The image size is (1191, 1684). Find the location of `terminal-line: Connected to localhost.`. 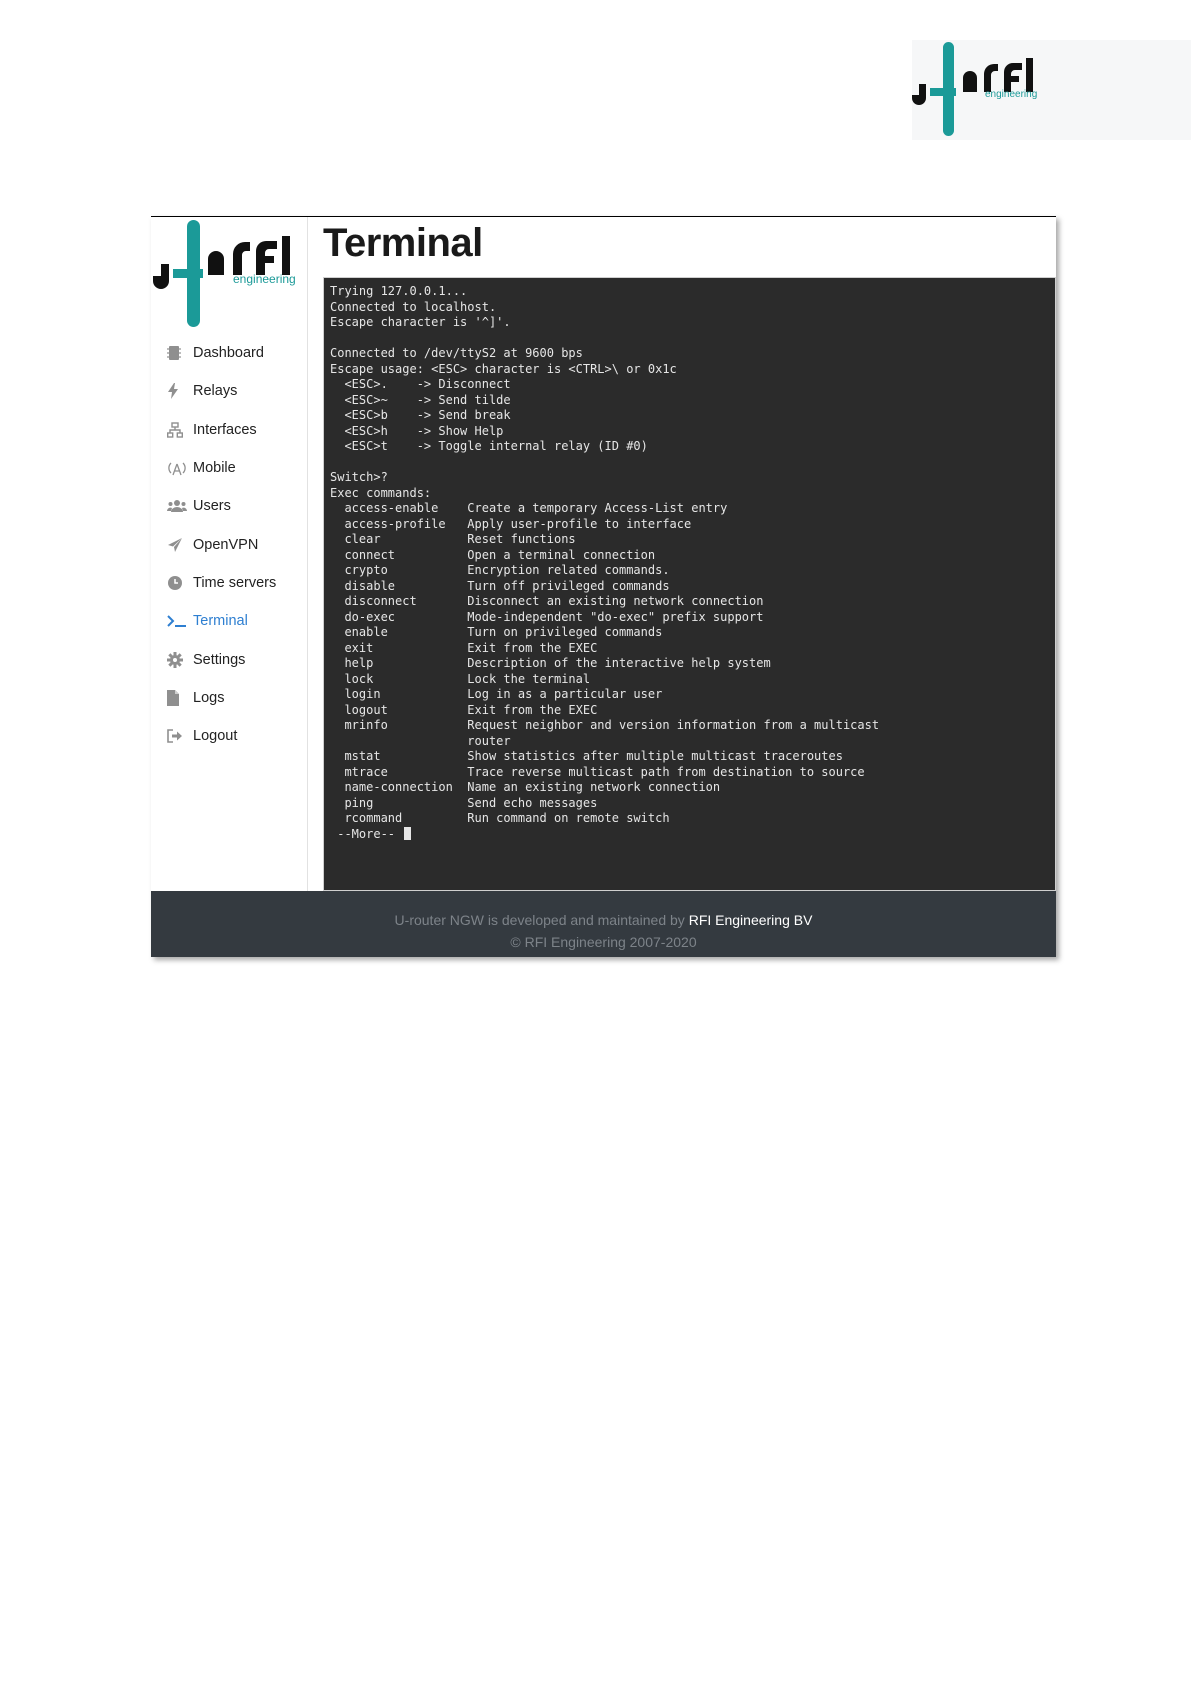

terminal-line: Connected to localhost. is located at coordinates (413, 306).